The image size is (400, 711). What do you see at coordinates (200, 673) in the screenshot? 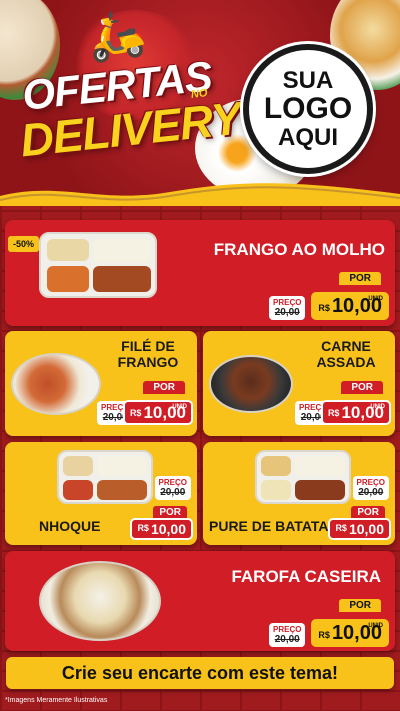
I see `cta-banner: Crie seu encarte com este tema!` at bounding box center [200, 673].